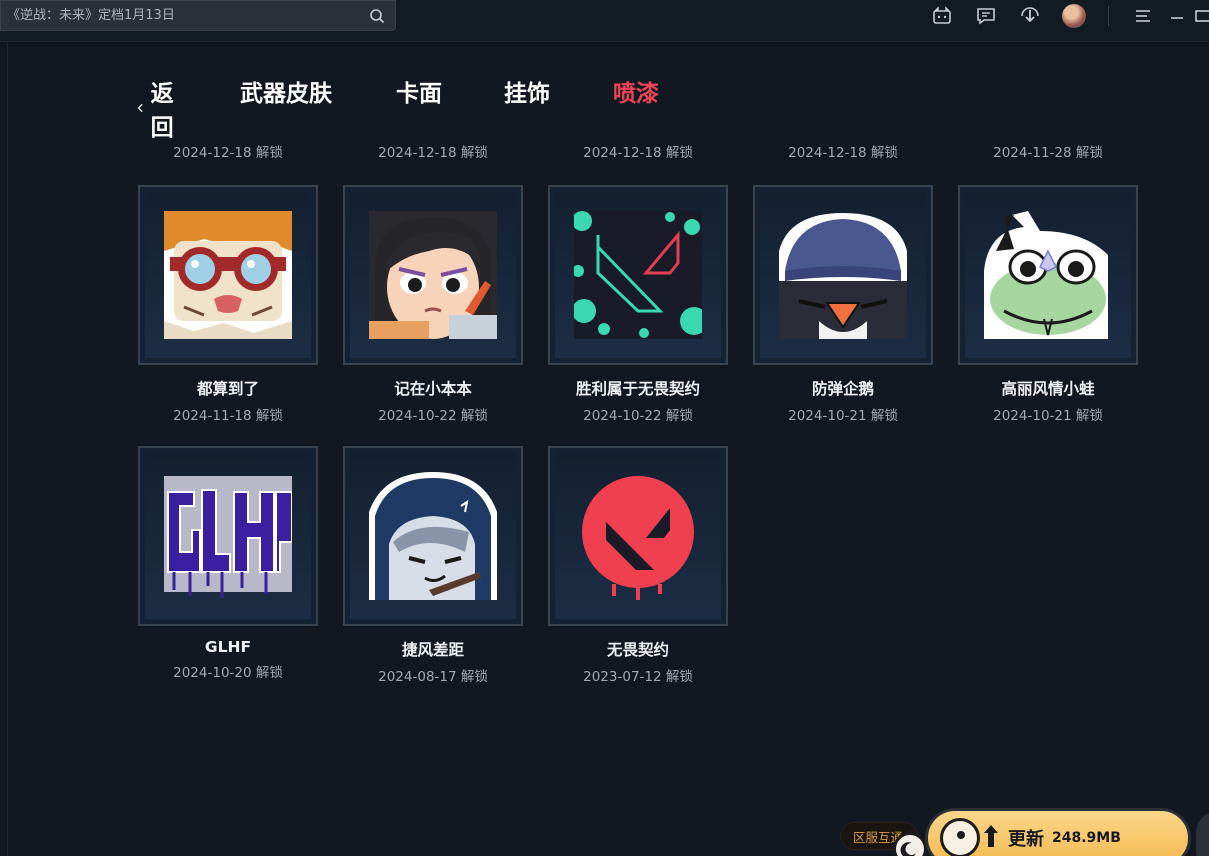 The image size is (1209, 856). What do you see at coordinates (1030, 16) in the screenshot?
I see `download-icon` at bounding box center [1030, 16].